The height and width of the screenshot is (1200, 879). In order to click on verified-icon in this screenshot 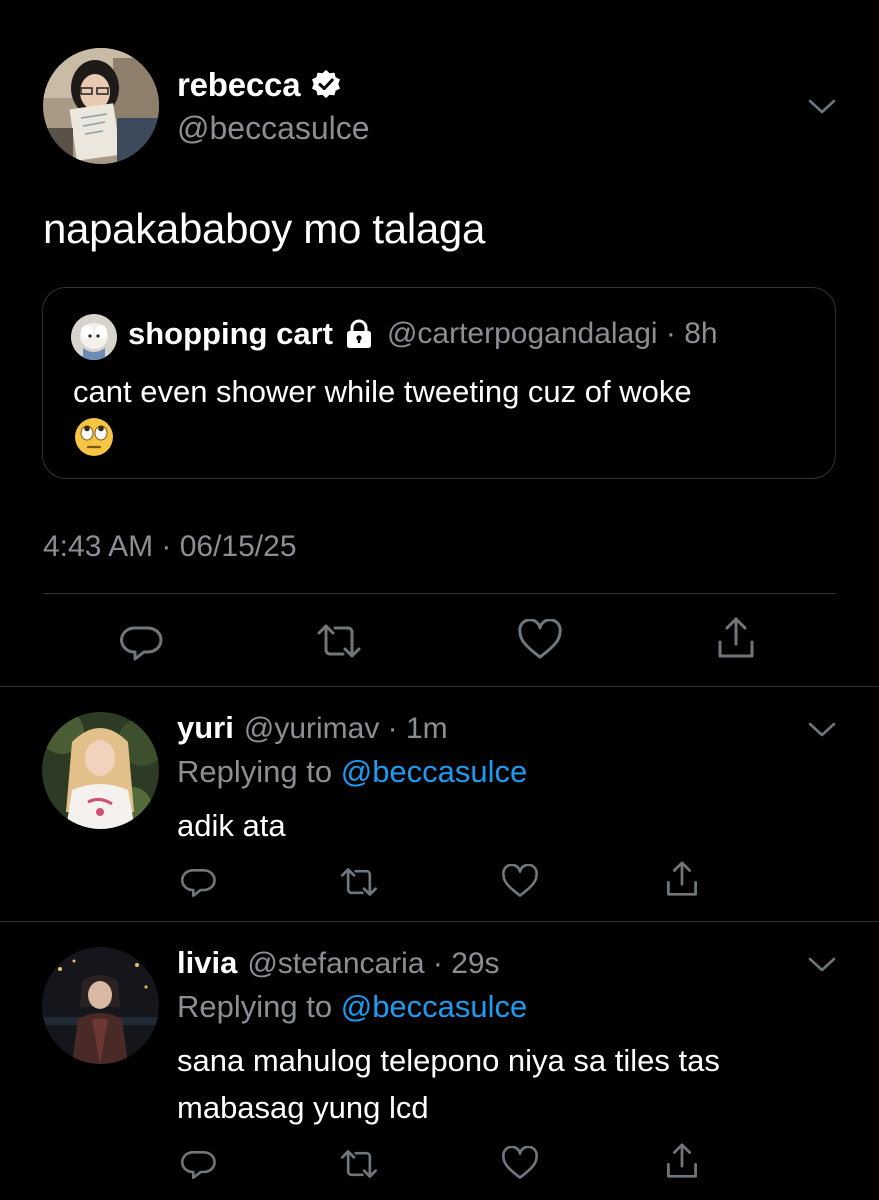, I will do `click(326, 85)`.